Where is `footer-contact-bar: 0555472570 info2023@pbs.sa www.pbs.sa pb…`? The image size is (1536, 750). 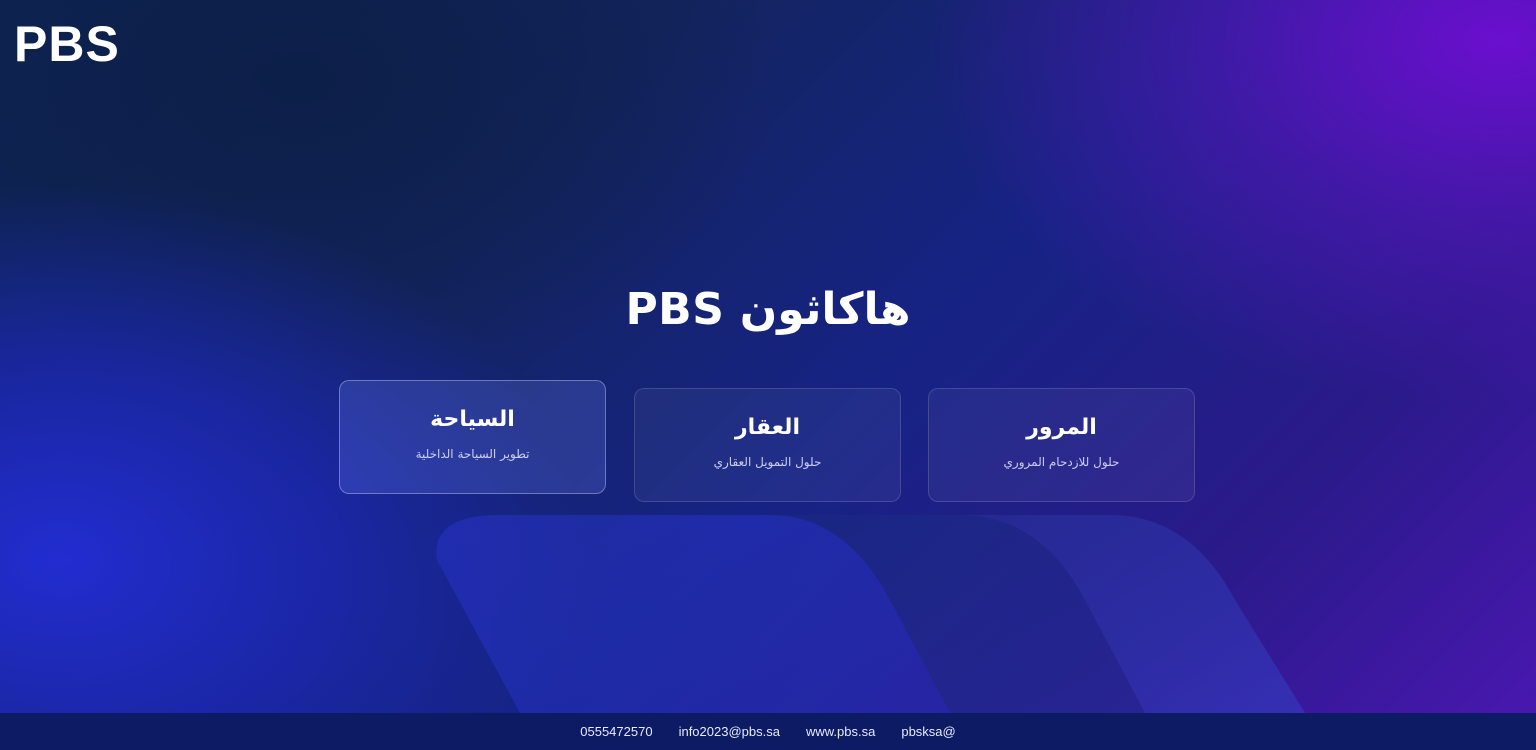 footer-contact-bar: 0555472570 info2023@pbs.sa www.pbs.sa pb… is located at coordinates (768, 731).